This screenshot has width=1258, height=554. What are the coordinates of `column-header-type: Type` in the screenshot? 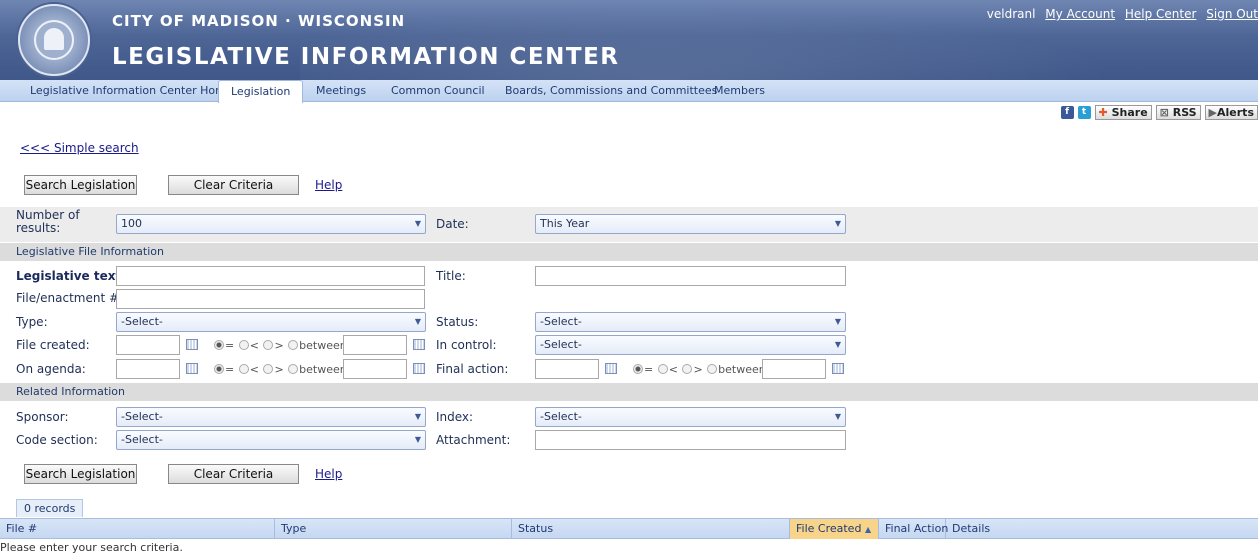 It's located at (393, 529).